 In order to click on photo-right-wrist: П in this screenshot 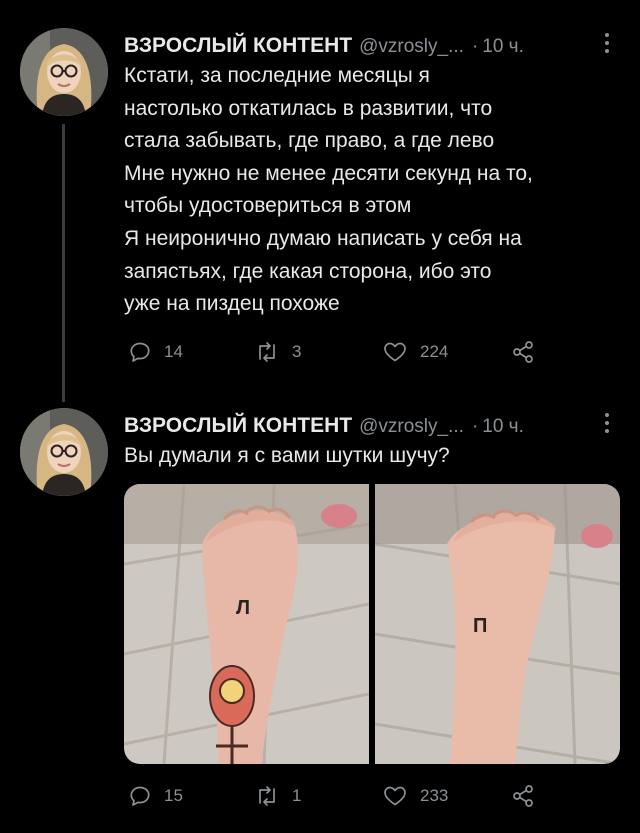, I will do `click(497, 624)`.